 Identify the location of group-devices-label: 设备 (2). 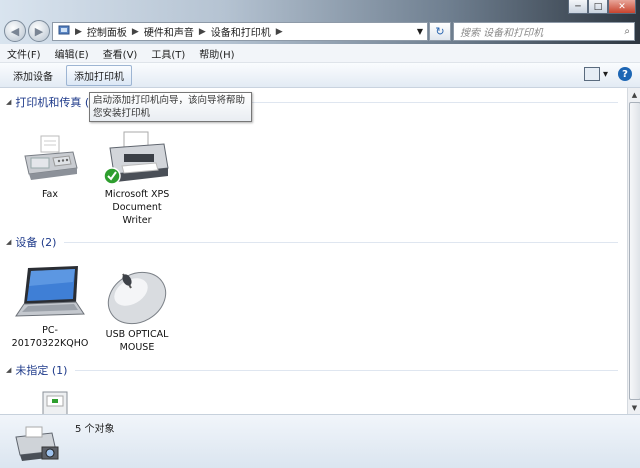
(36, 242).